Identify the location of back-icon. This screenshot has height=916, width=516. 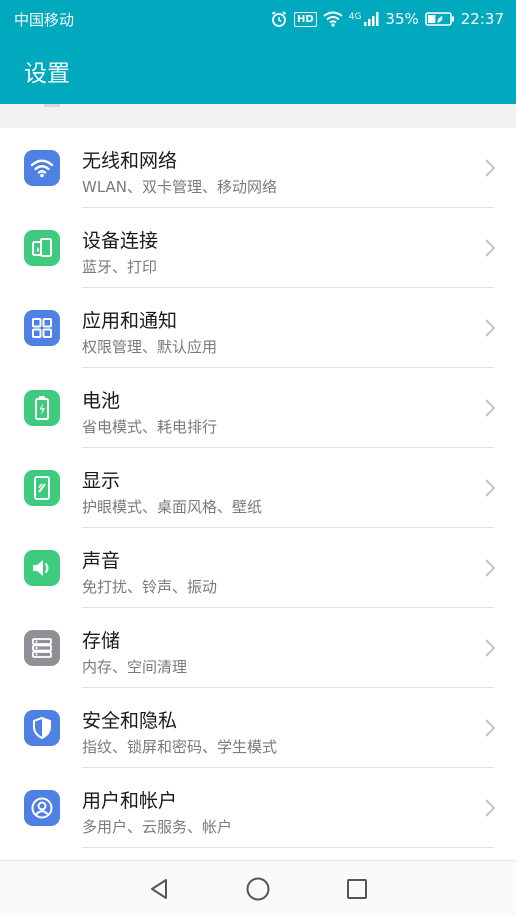
(159, 888).